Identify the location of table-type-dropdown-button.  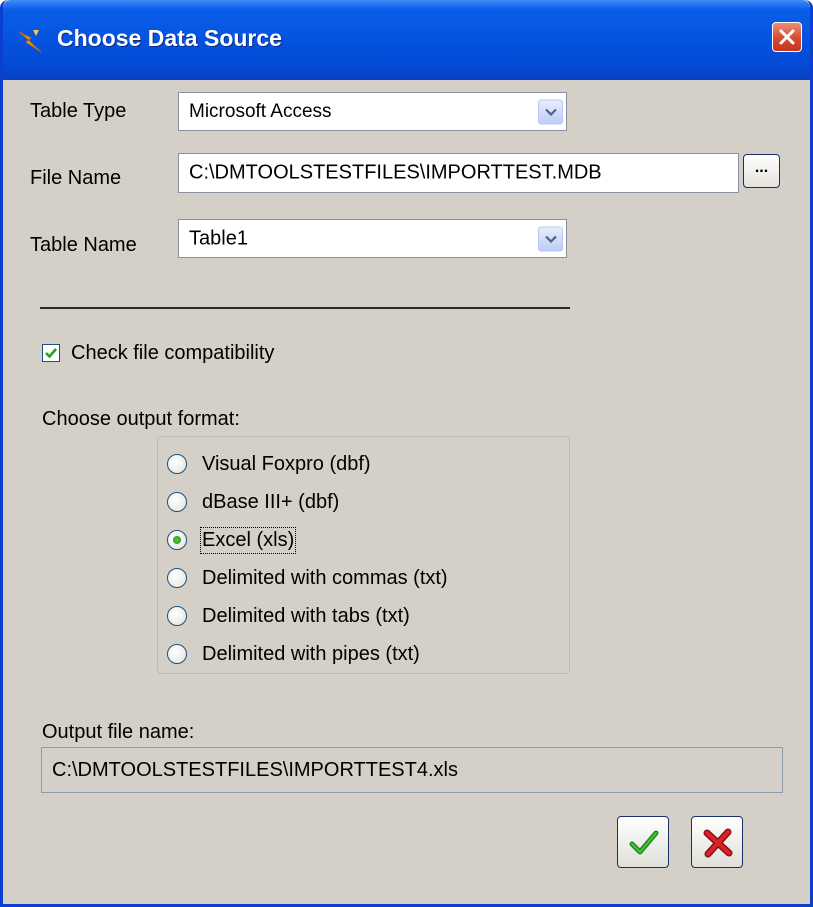
(550, 111).